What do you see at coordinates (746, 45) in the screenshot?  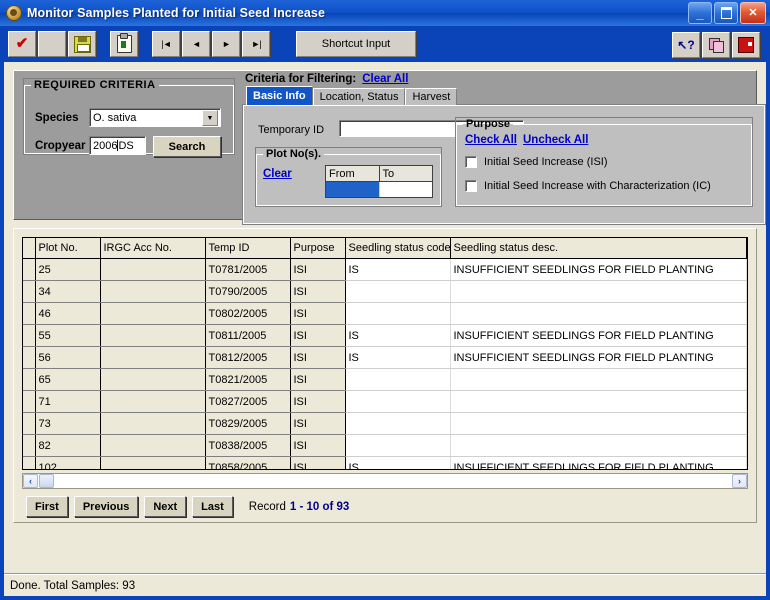 I see `exit-button` at bounding box center [746, 45].